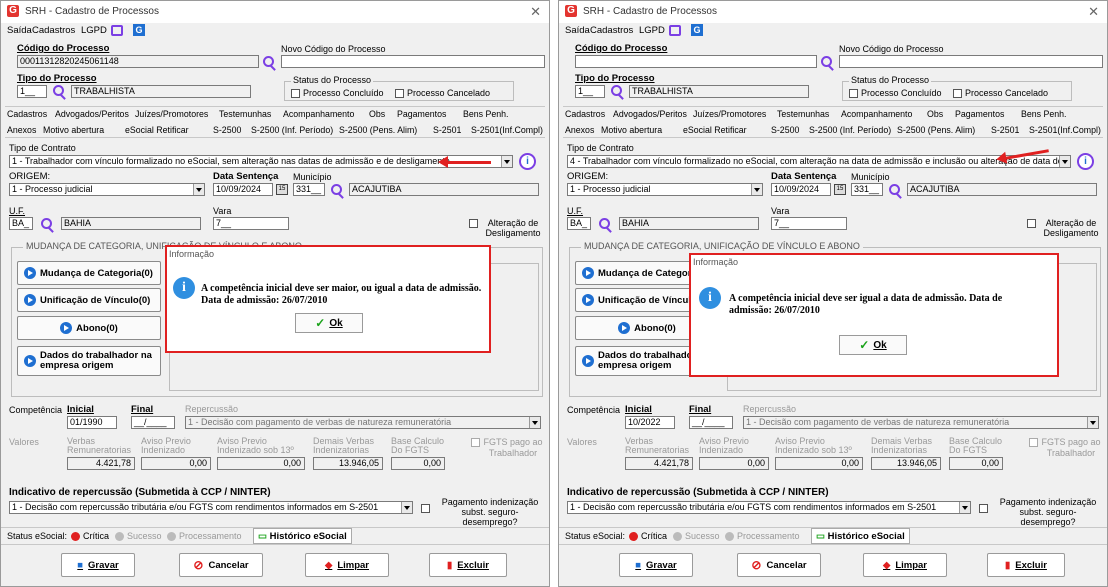 The width and height of the screenshot is (1108, 587). I want to click on tab-s2500-periodo: S-2500 (Inf. Período), so click(292, 130).